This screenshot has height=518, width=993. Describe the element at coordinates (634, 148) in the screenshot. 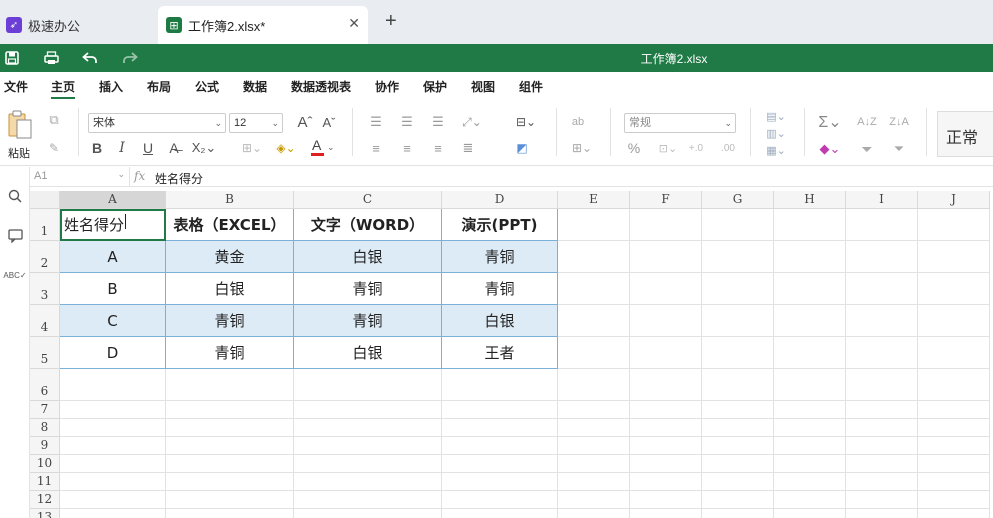

I see `percent-icon: %` at that location.